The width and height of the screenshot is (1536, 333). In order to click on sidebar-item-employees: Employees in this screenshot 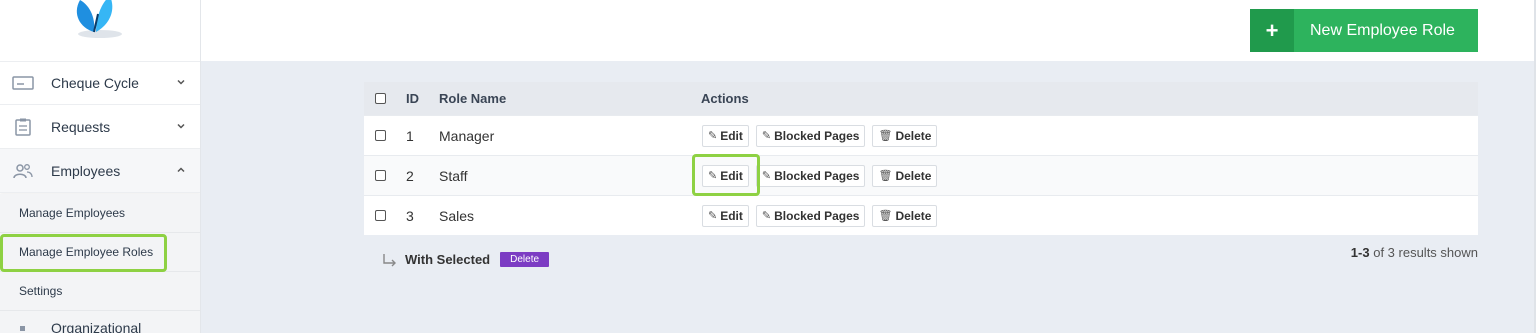, I will do `click(100, 171)`.